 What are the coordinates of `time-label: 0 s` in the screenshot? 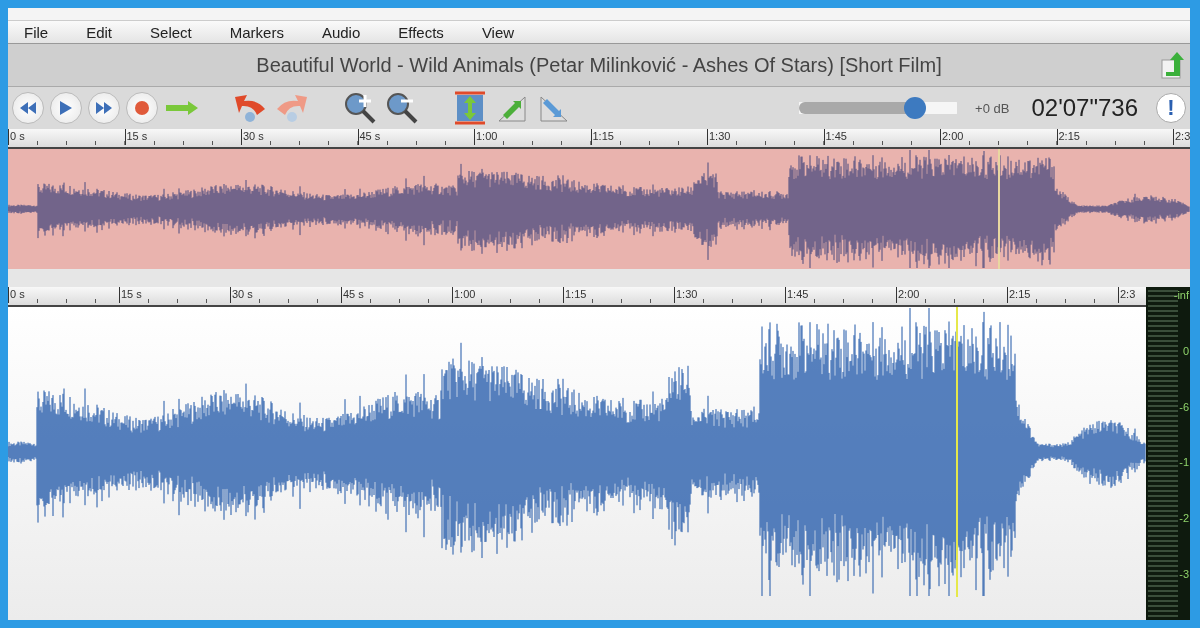 It's located at (66, 137).